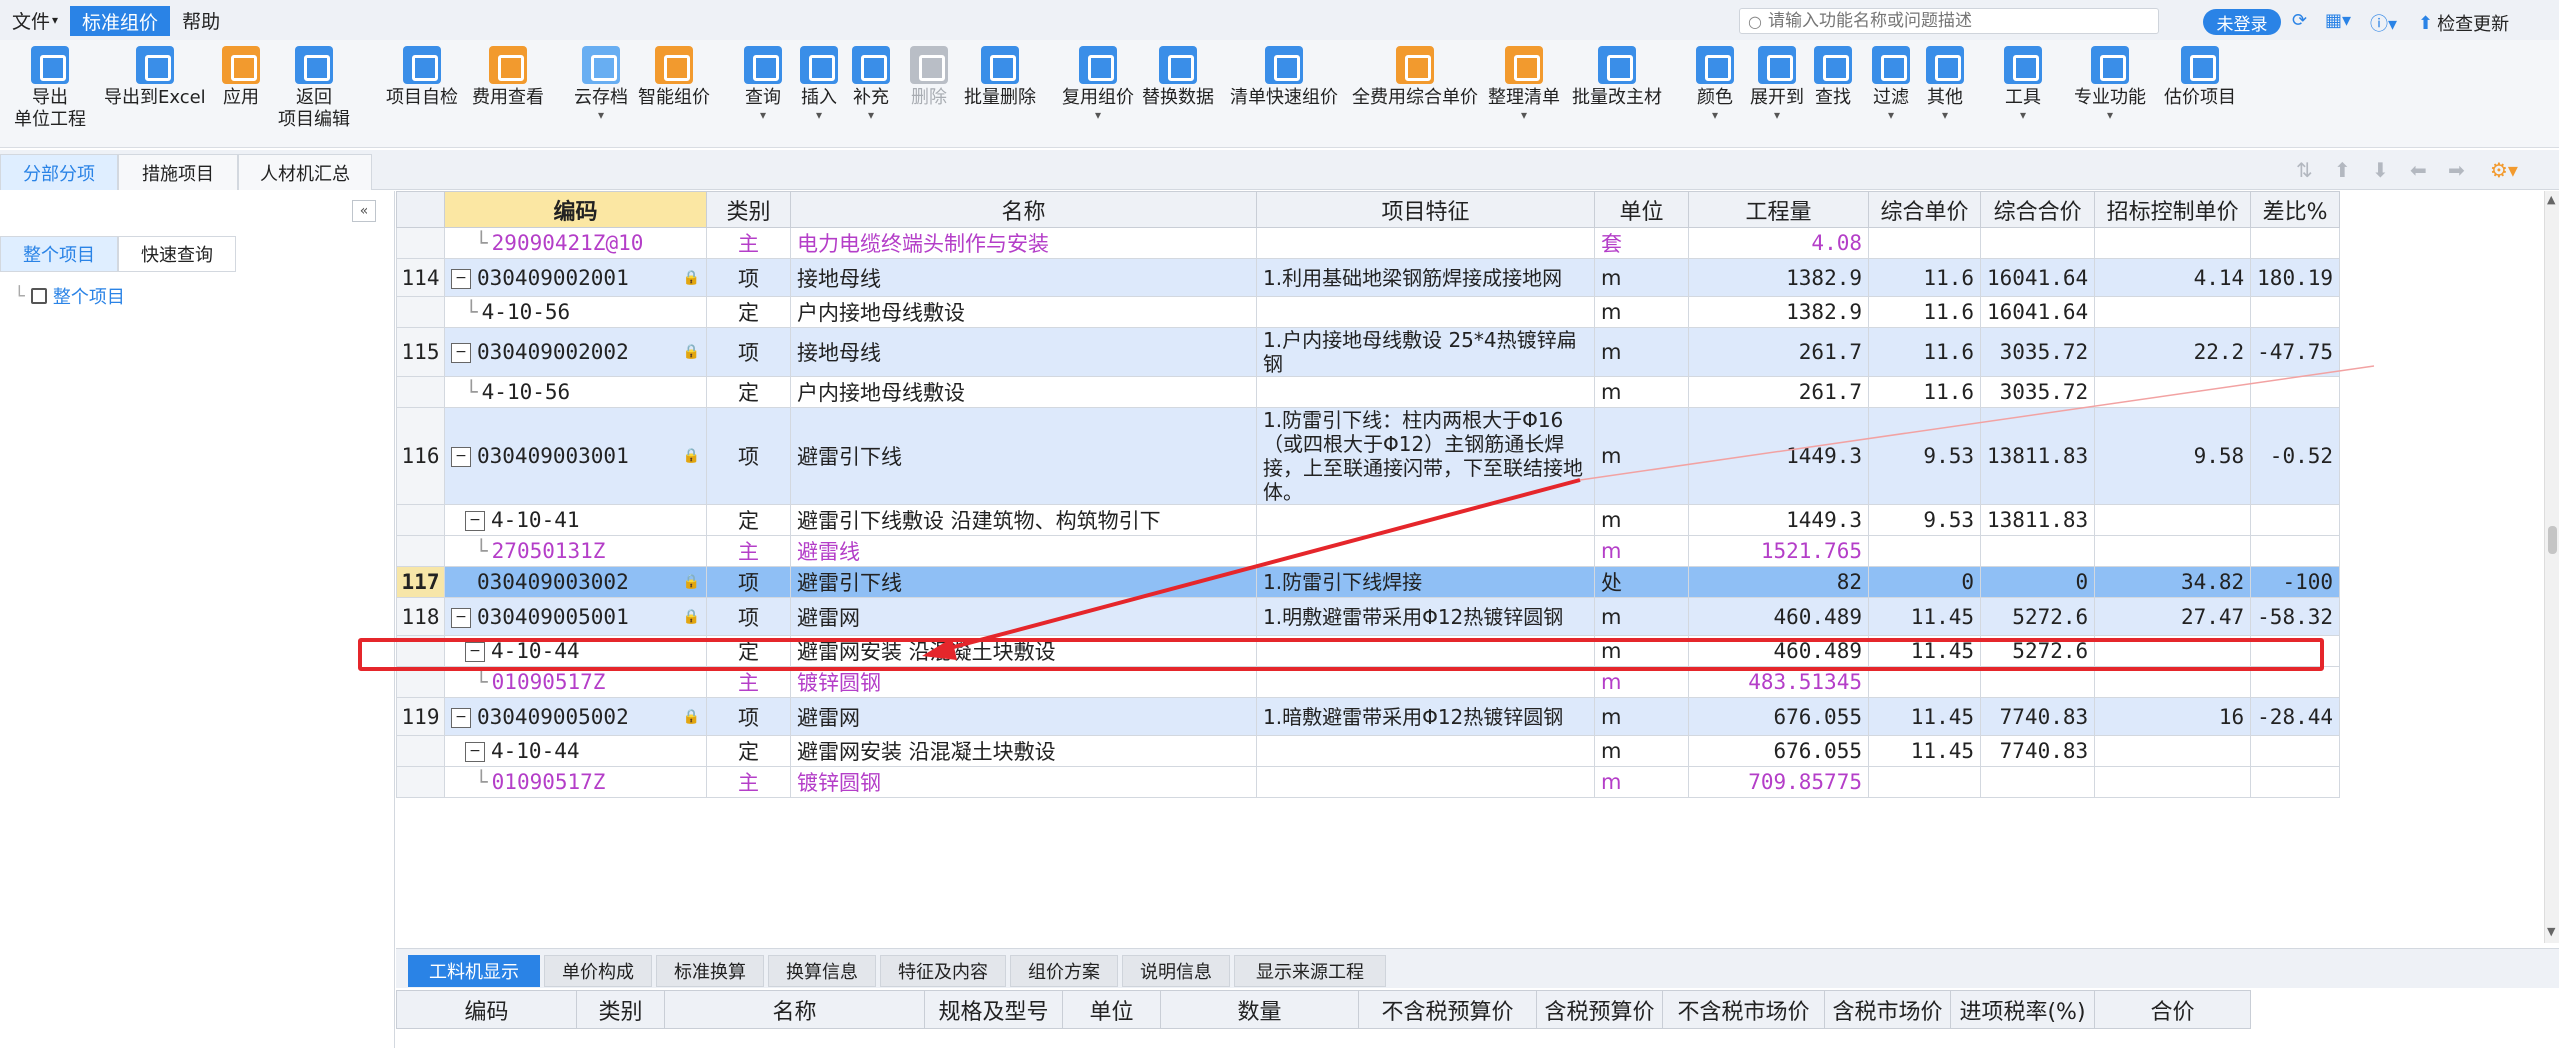 This screenshot has height=1048, width=2559. What do you see at coordinates (1023, 520) in the screenshot?
I see `cell-name: 避雷引下线敷设 沿建筑物、构筑物引下` at bounding box center [1023, 520].